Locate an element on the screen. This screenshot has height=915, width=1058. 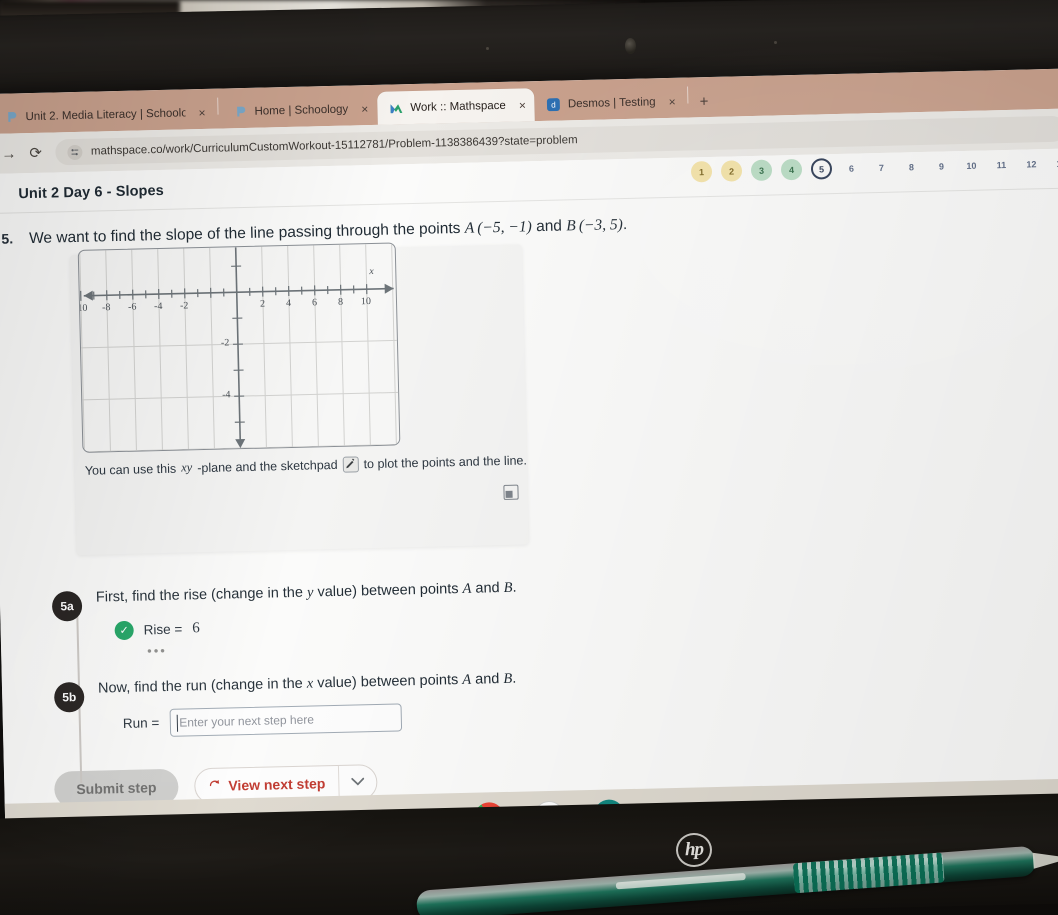
browser-tab-title: Home | Schoology is located at coordinates (301, 110).